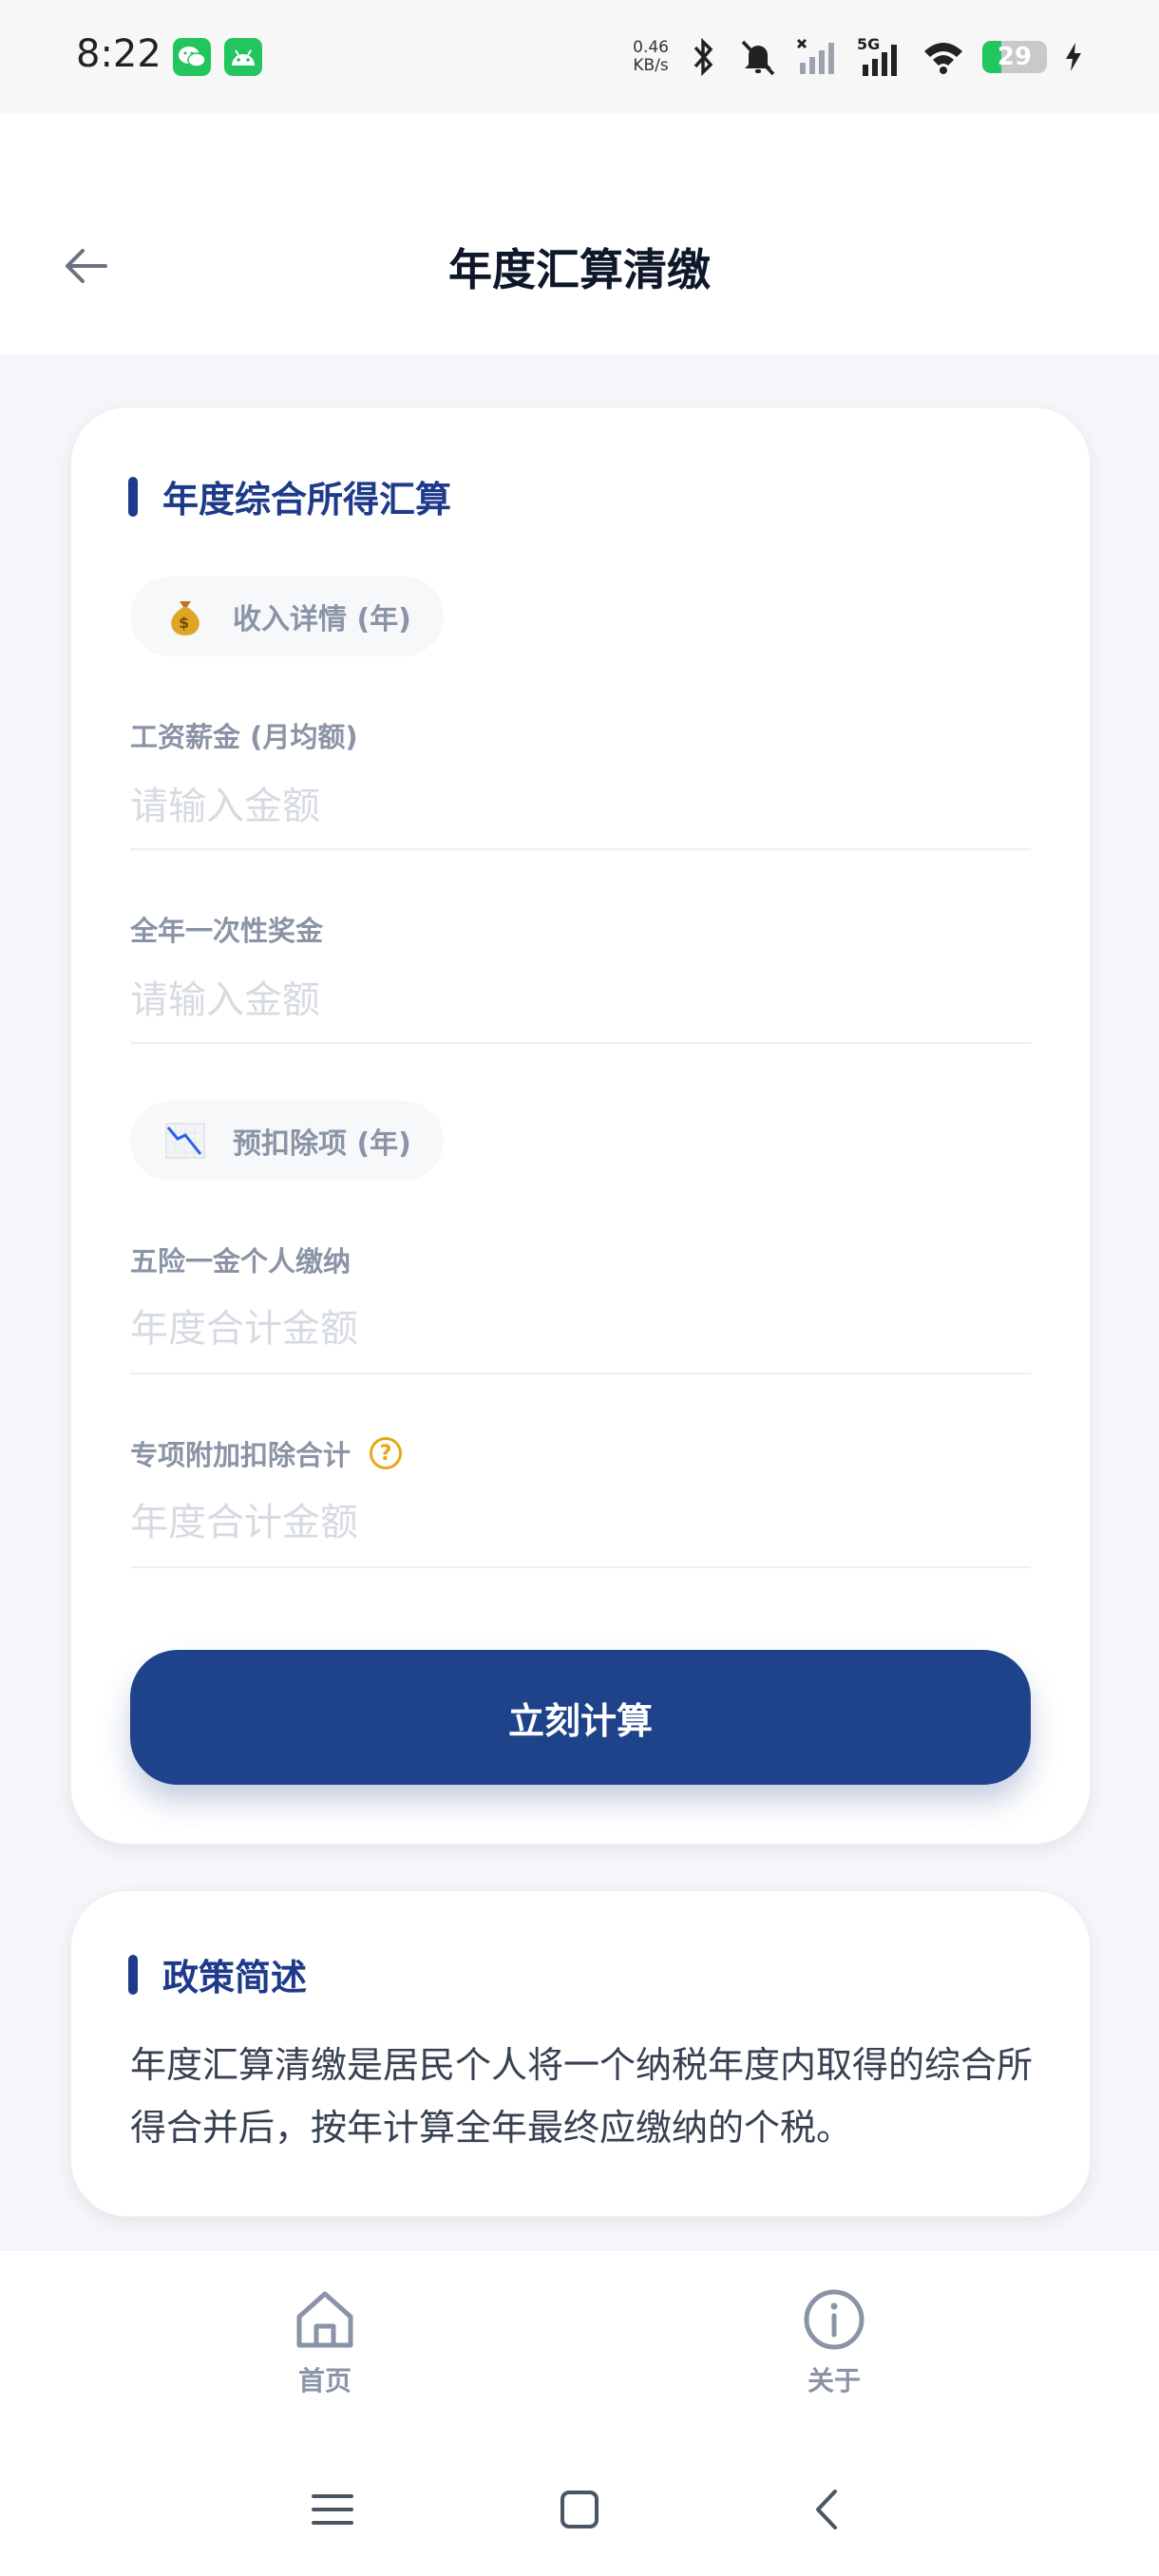 The width and height of the screenshot is (1159, 2576). I want to click on wechat-icon, so click(192, 57).